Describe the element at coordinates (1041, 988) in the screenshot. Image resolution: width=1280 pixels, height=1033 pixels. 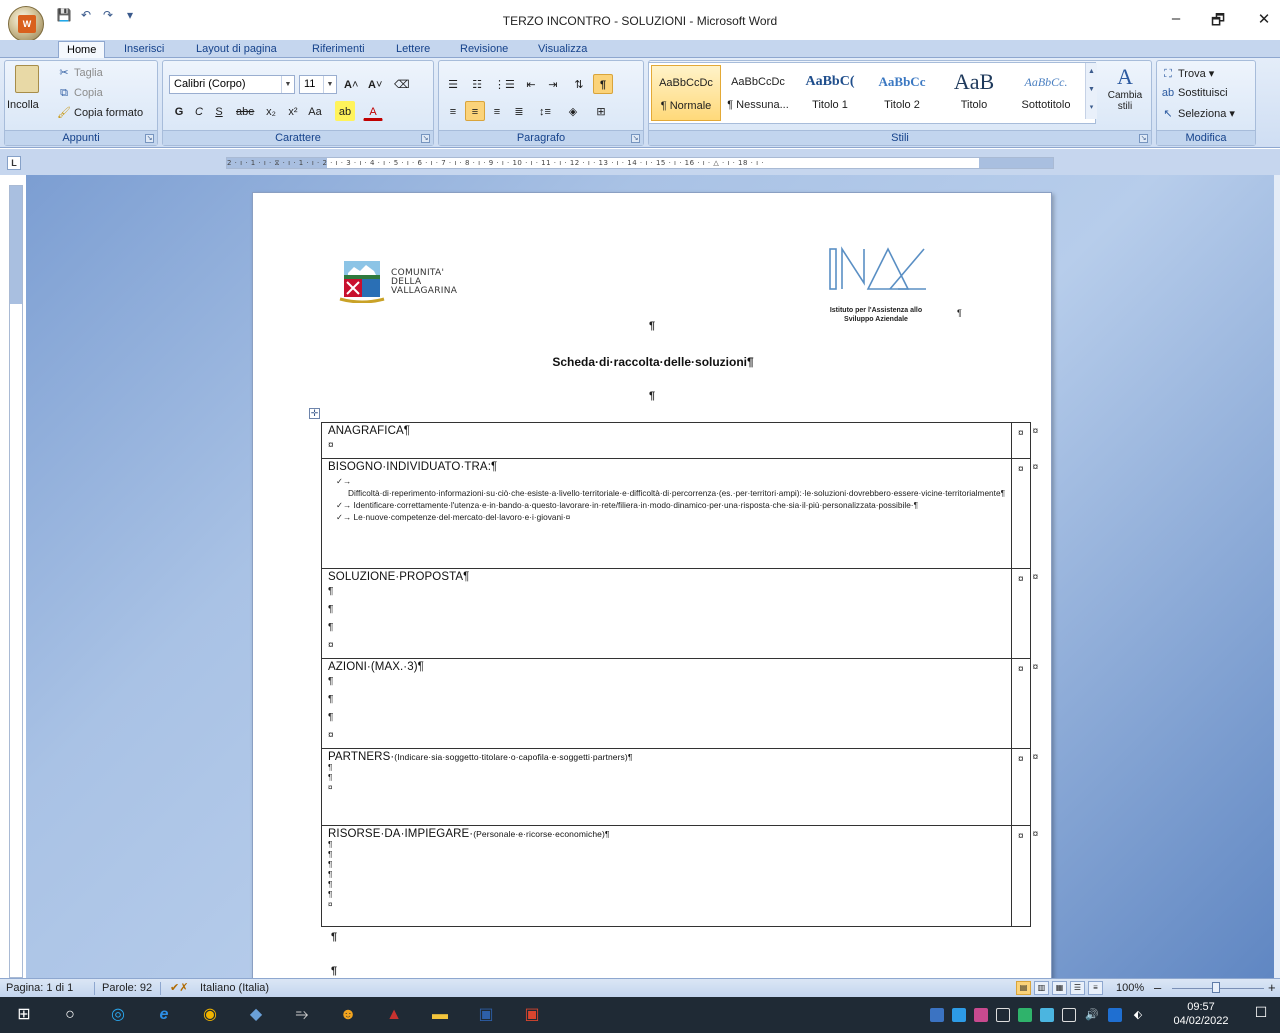
I see `full-screen-reading-icon: ▥` at that location.